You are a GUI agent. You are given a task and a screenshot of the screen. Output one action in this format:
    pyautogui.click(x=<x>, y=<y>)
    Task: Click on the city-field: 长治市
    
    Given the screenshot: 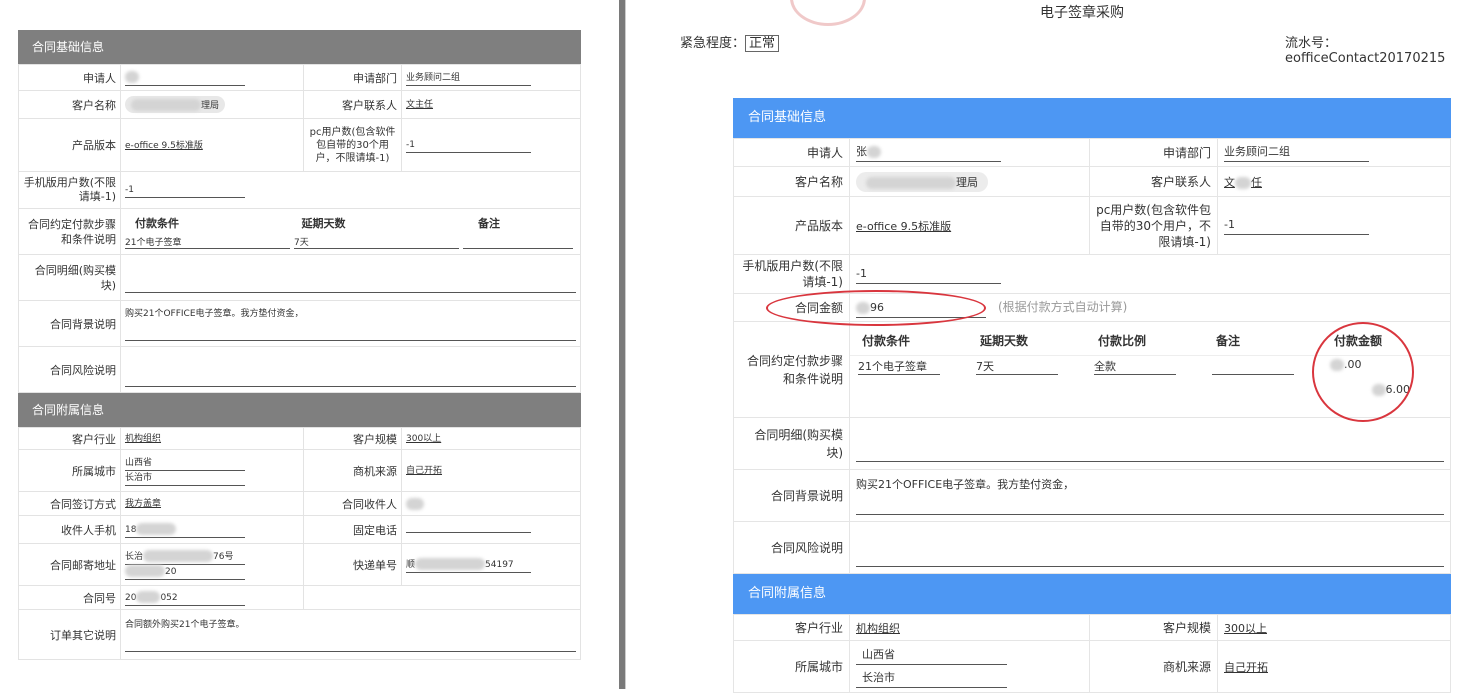 What is the action you would take?
    pyautogui.click(x=185, y=478)
    